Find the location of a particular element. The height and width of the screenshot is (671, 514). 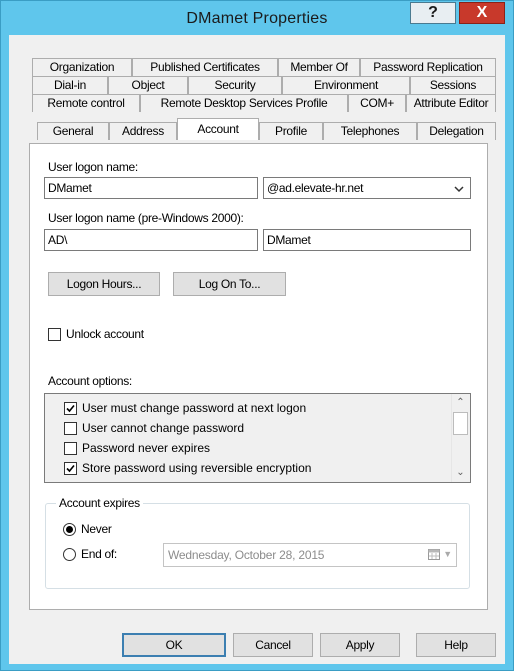

help-button: Help is located at coordinates (456, 645).